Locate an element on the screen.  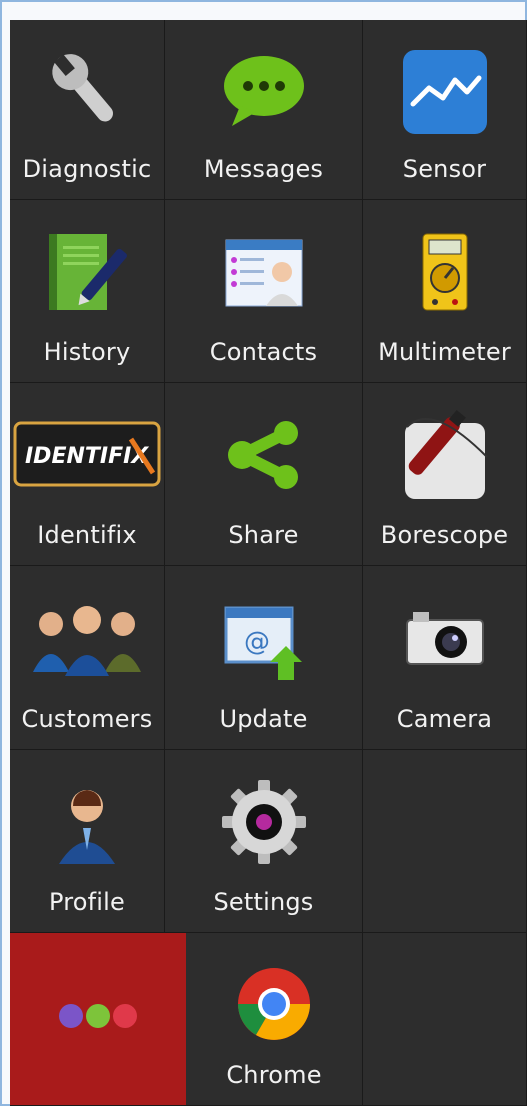
chat-bubble-icon is located at coordinates (264, 92).